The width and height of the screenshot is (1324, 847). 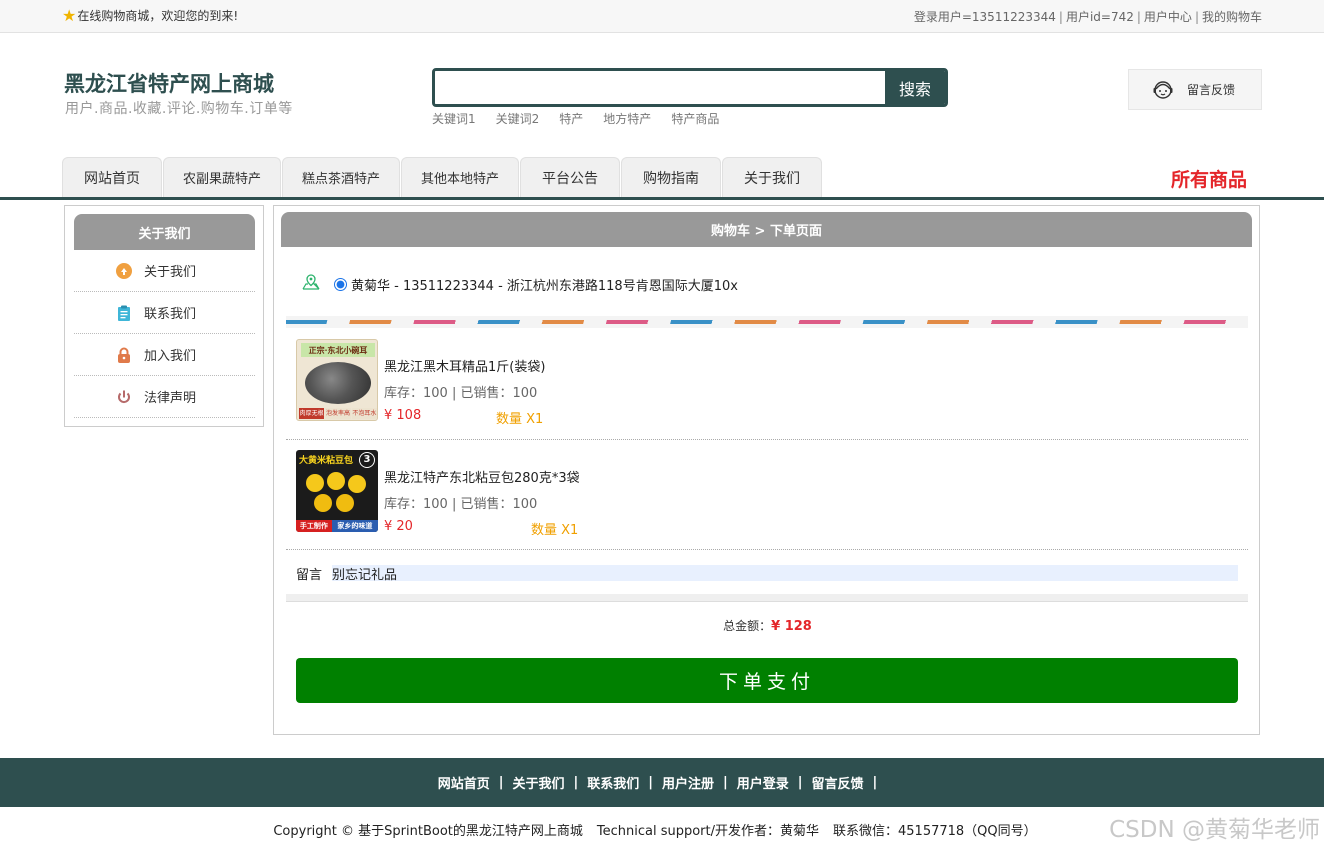 I want to click on footer-link-login: 用户登录, so click(x=763, y=782).